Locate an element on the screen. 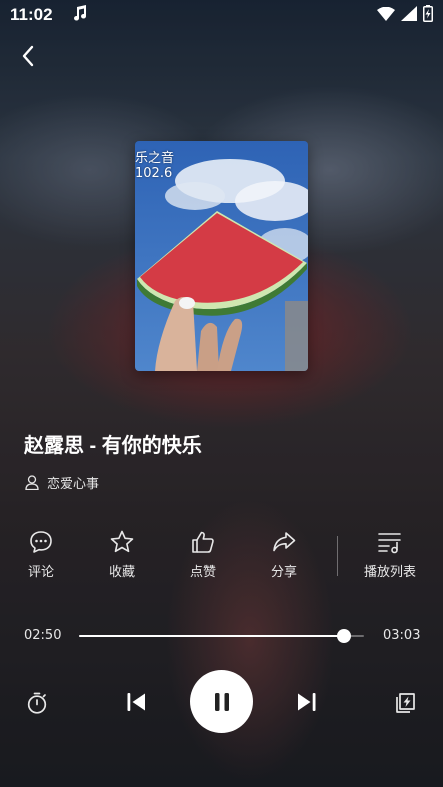 The height and width of the screenshot is (787, 443). artist-name: 恋爱心事 is located at coordinates (73, 484).